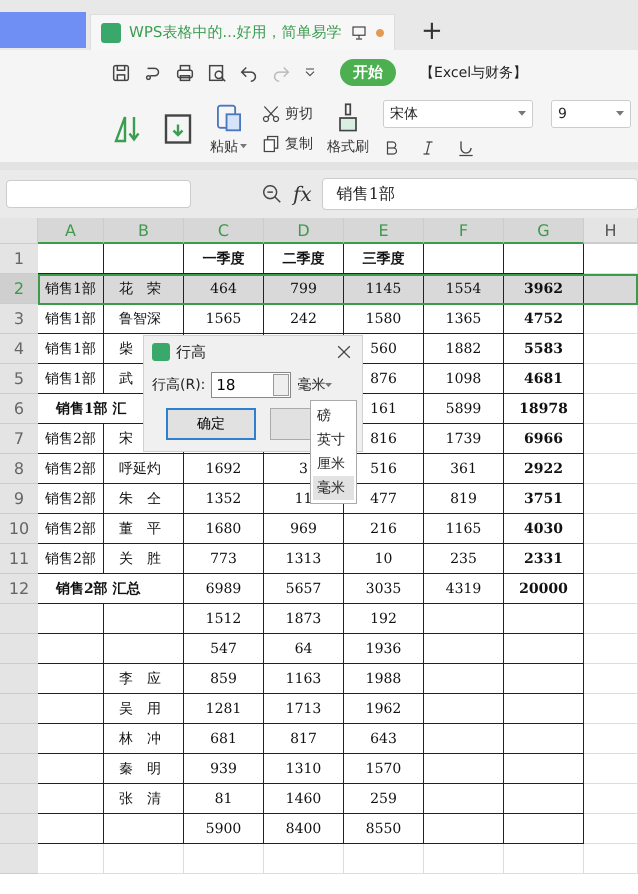  I want to click on table-cell: 4681, so click(544, 379).